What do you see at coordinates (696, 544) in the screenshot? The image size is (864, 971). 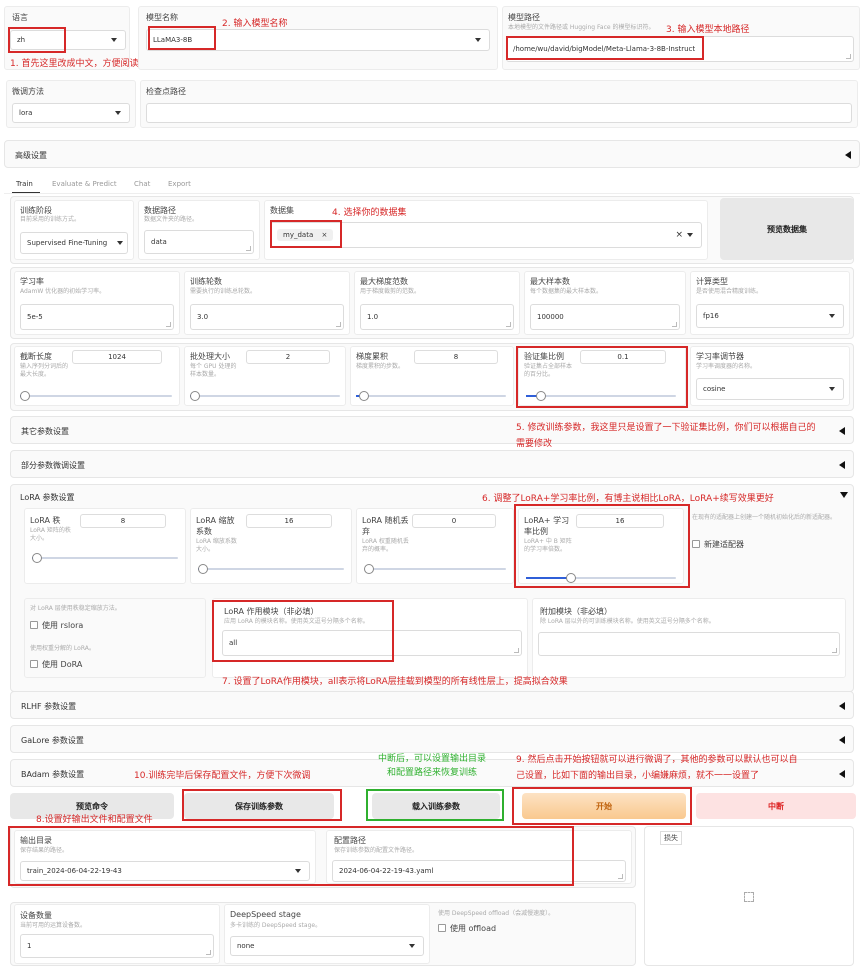 I see `new-adapter-checkbox` at bounding box center [696, 544].